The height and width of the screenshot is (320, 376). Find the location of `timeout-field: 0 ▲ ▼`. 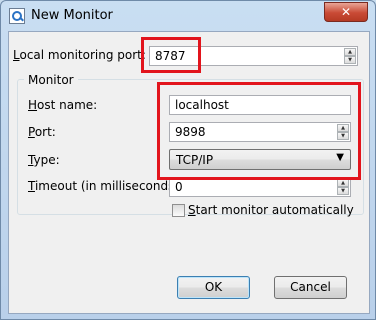

timeout-field: 0 ▲ ▼ is located at coordinates (260, 187).